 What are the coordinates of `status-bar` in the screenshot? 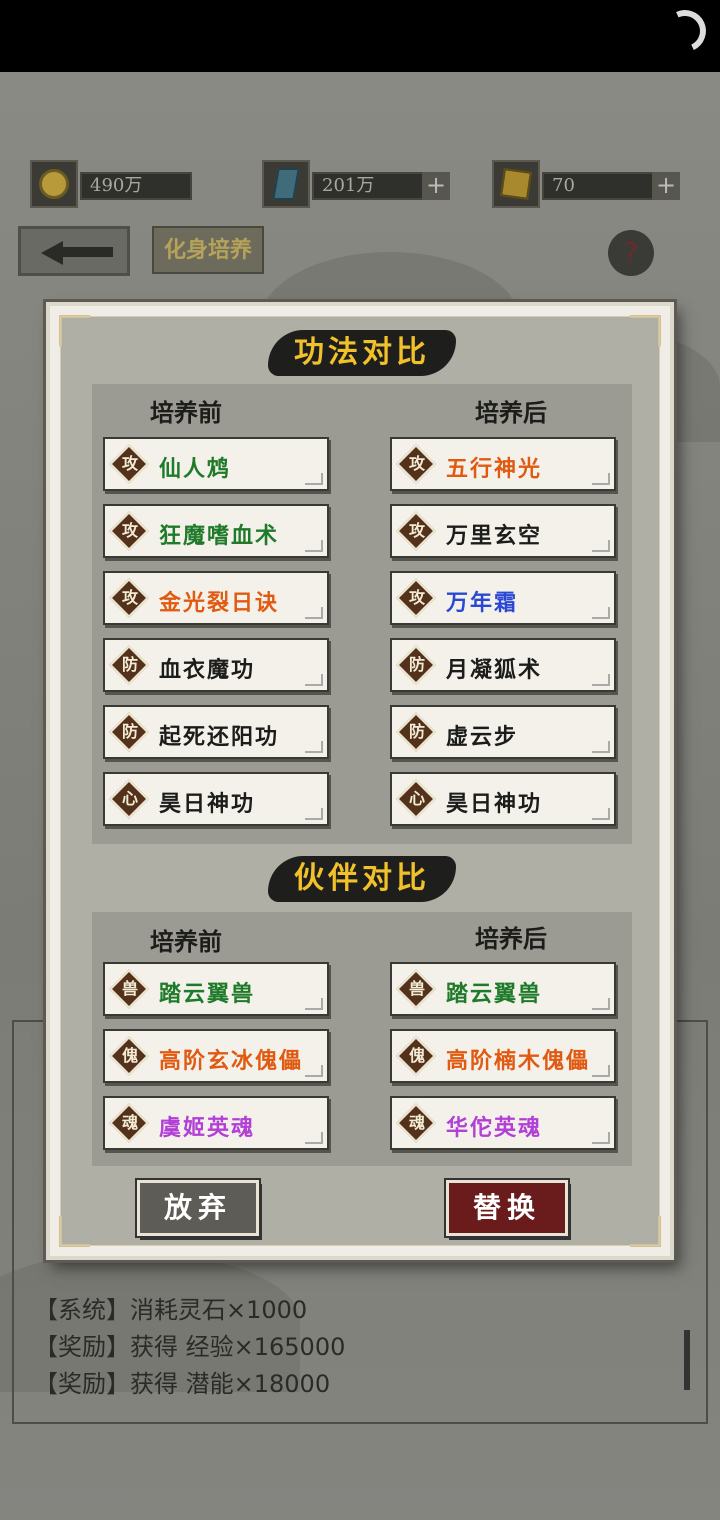 It's located at (360, 36).